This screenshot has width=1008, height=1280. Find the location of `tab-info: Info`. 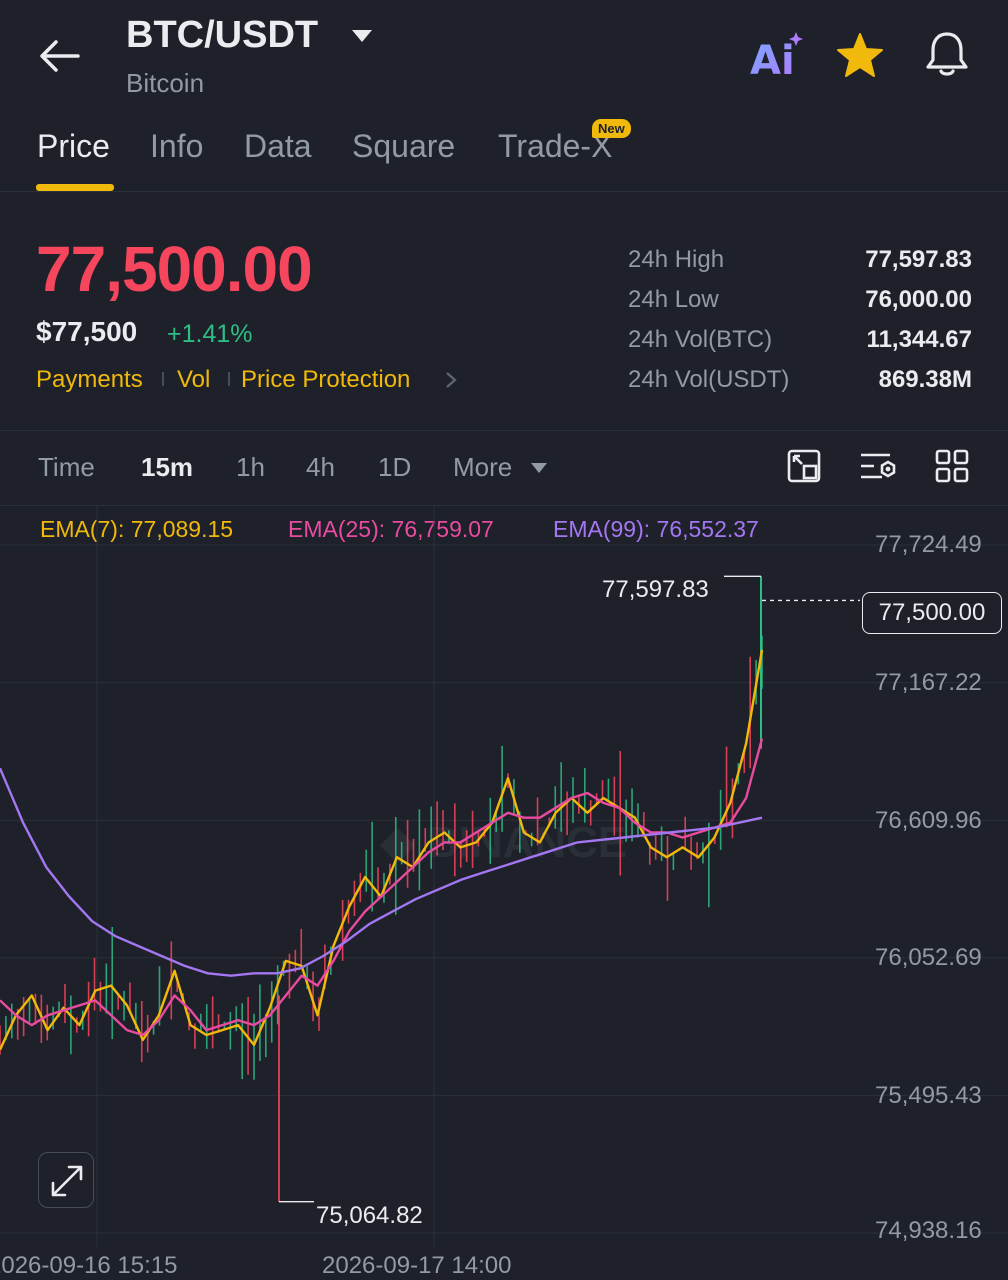

tab-info: Info is located at coordinates (176, 146).